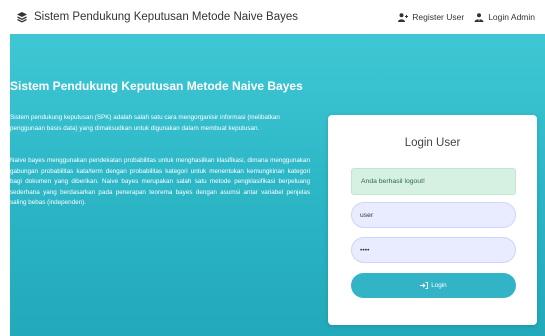 Image resolution: width=545 pixels, height=336 pixels. I want to click on login-admin-label: Login Admin, so click(511, 17).